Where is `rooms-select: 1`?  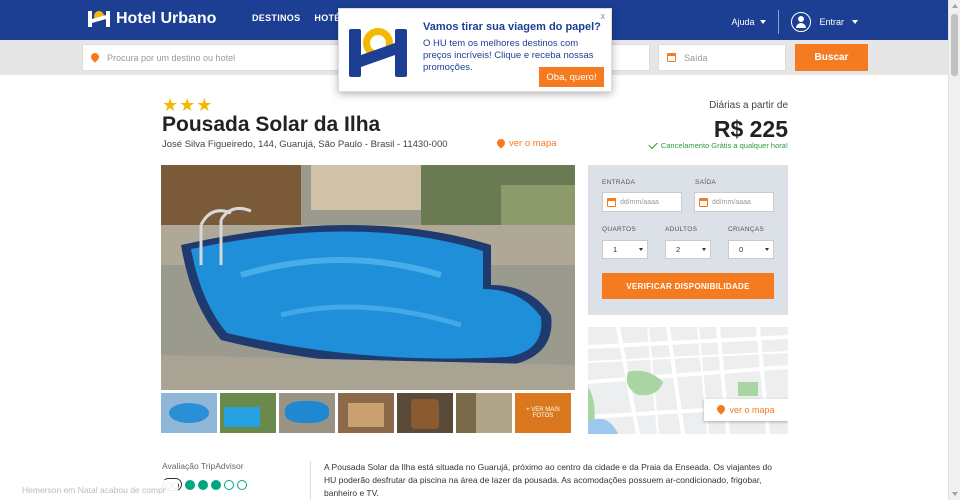 rooms-select: 1 is located at coordinates (625, 249).